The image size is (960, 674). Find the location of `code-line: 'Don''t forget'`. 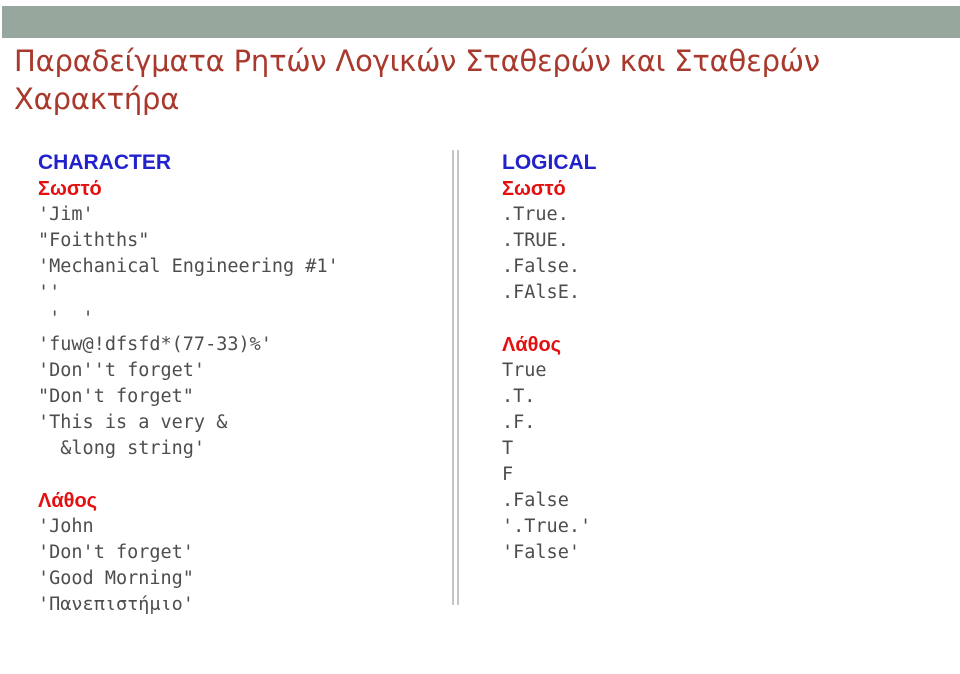

code-line: 'Don''t forget' is located at coordinates (122, 370).